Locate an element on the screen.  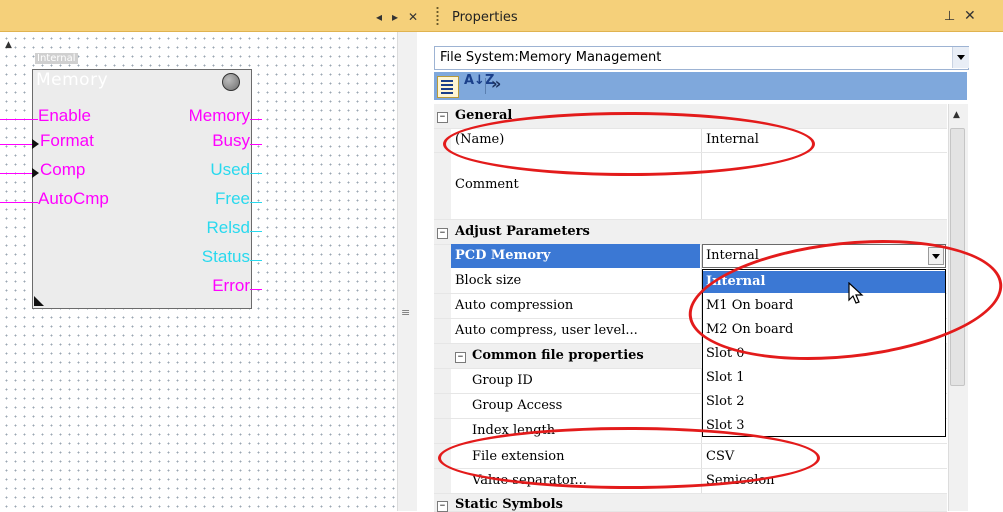
property-pcd-memory-label: PCD Memory is located at coordinates (503, 255).